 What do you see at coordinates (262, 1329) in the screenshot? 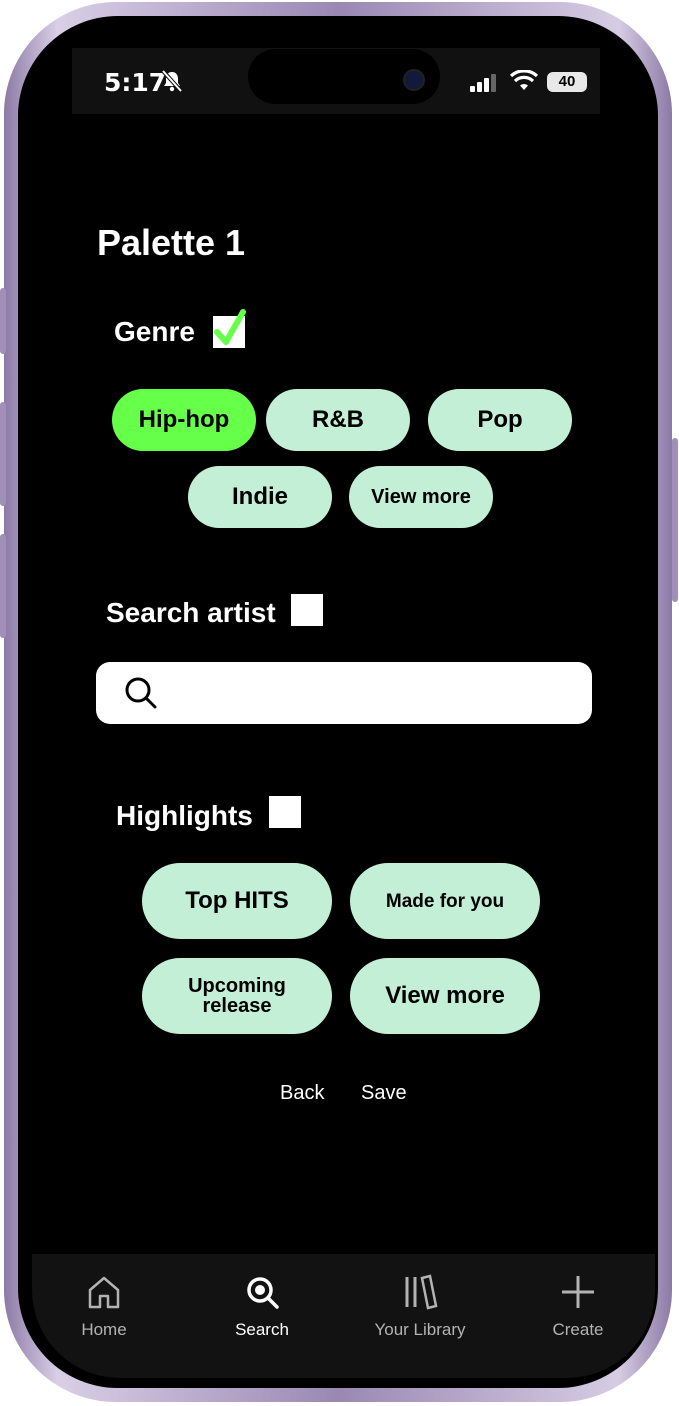
I see `tab-search-label: Search` at bounding box center [262, 1329].